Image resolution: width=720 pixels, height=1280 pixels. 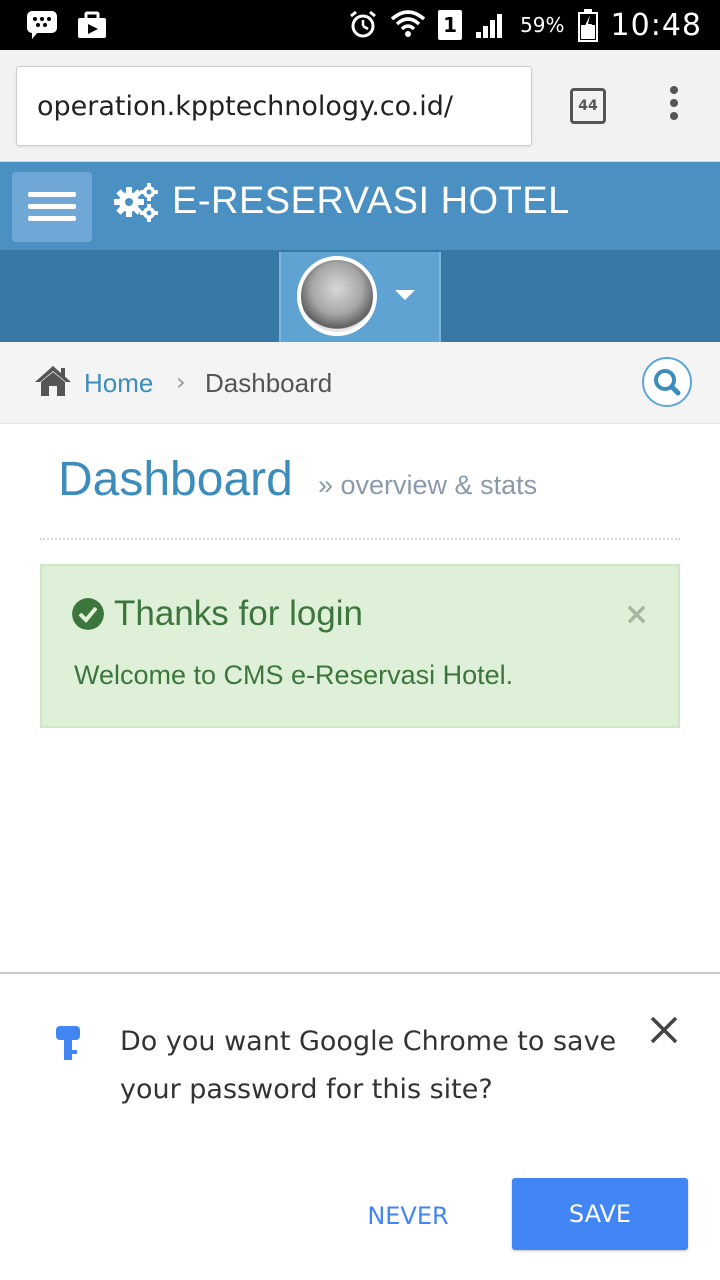 I want to click on app-header: E-RESERVASI HOTEL, so click(x=360, y=206).